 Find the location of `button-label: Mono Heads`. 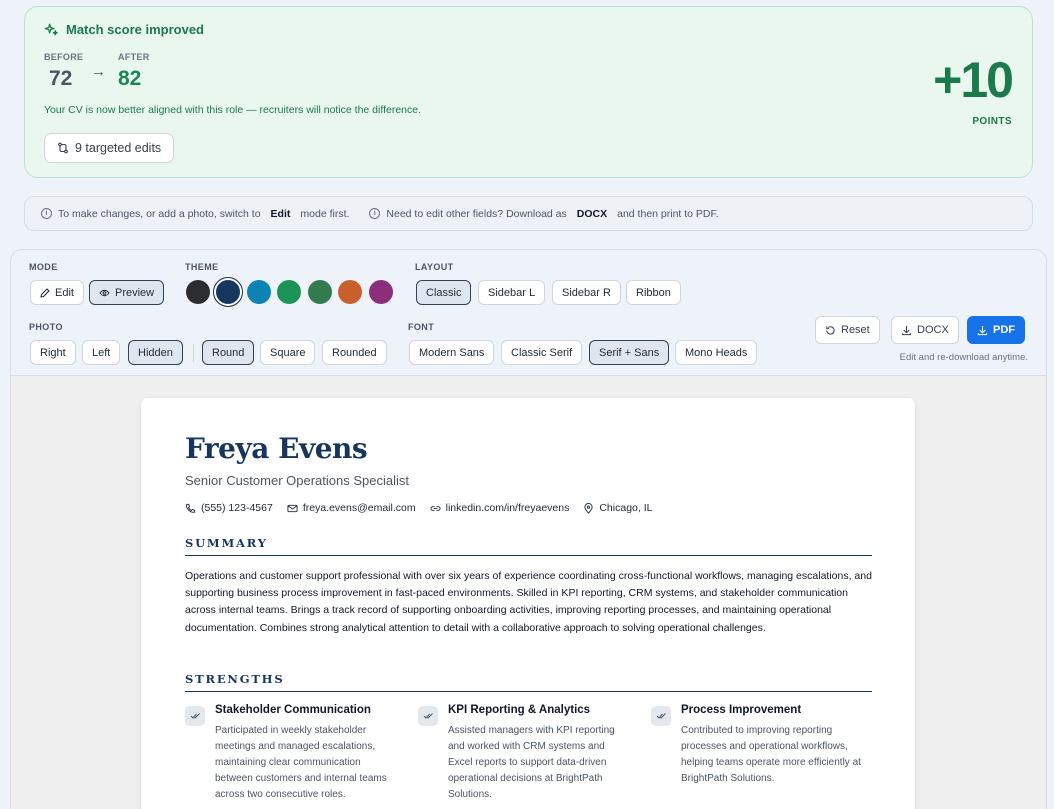

button-label: Mono Heads is located at coordinates (716, 352).